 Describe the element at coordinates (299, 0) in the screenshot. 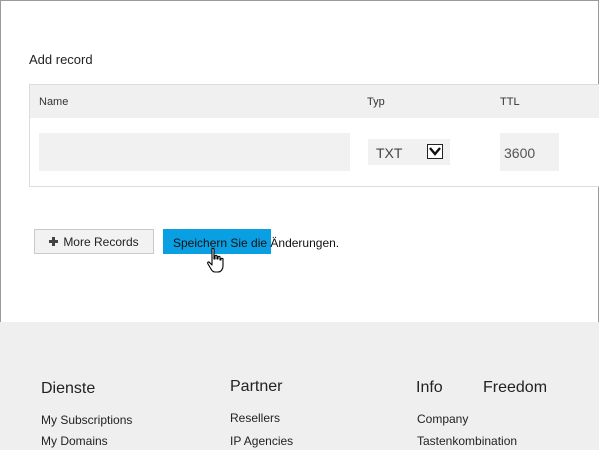

I see `window-border-top` at that location.